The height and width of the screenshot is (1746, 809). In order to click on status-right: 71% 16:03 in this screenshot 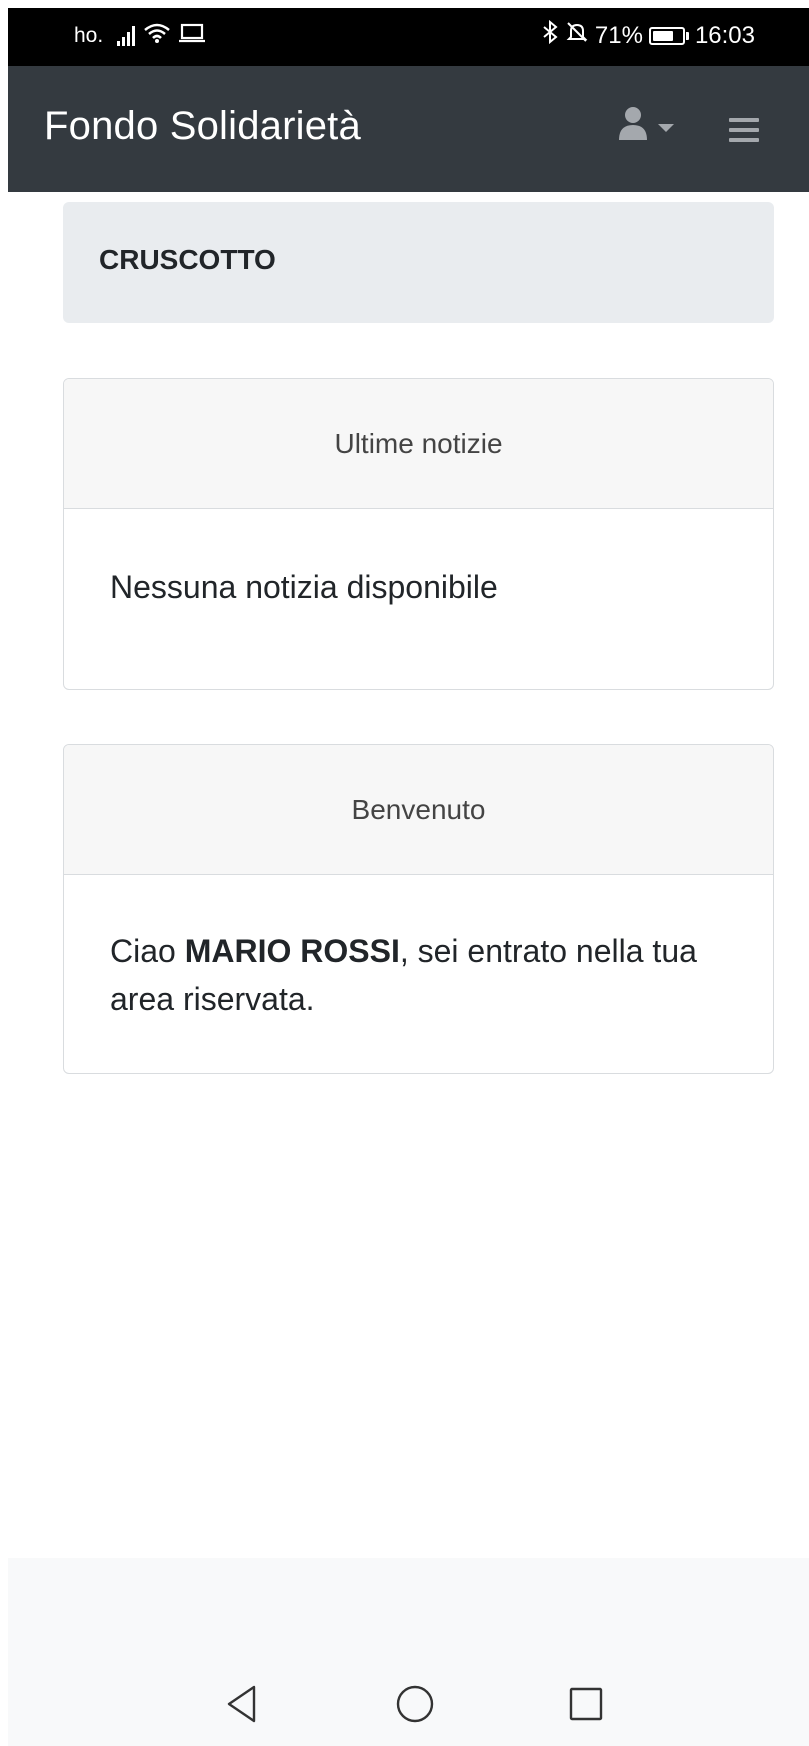, I will do `click(648, 35)`.